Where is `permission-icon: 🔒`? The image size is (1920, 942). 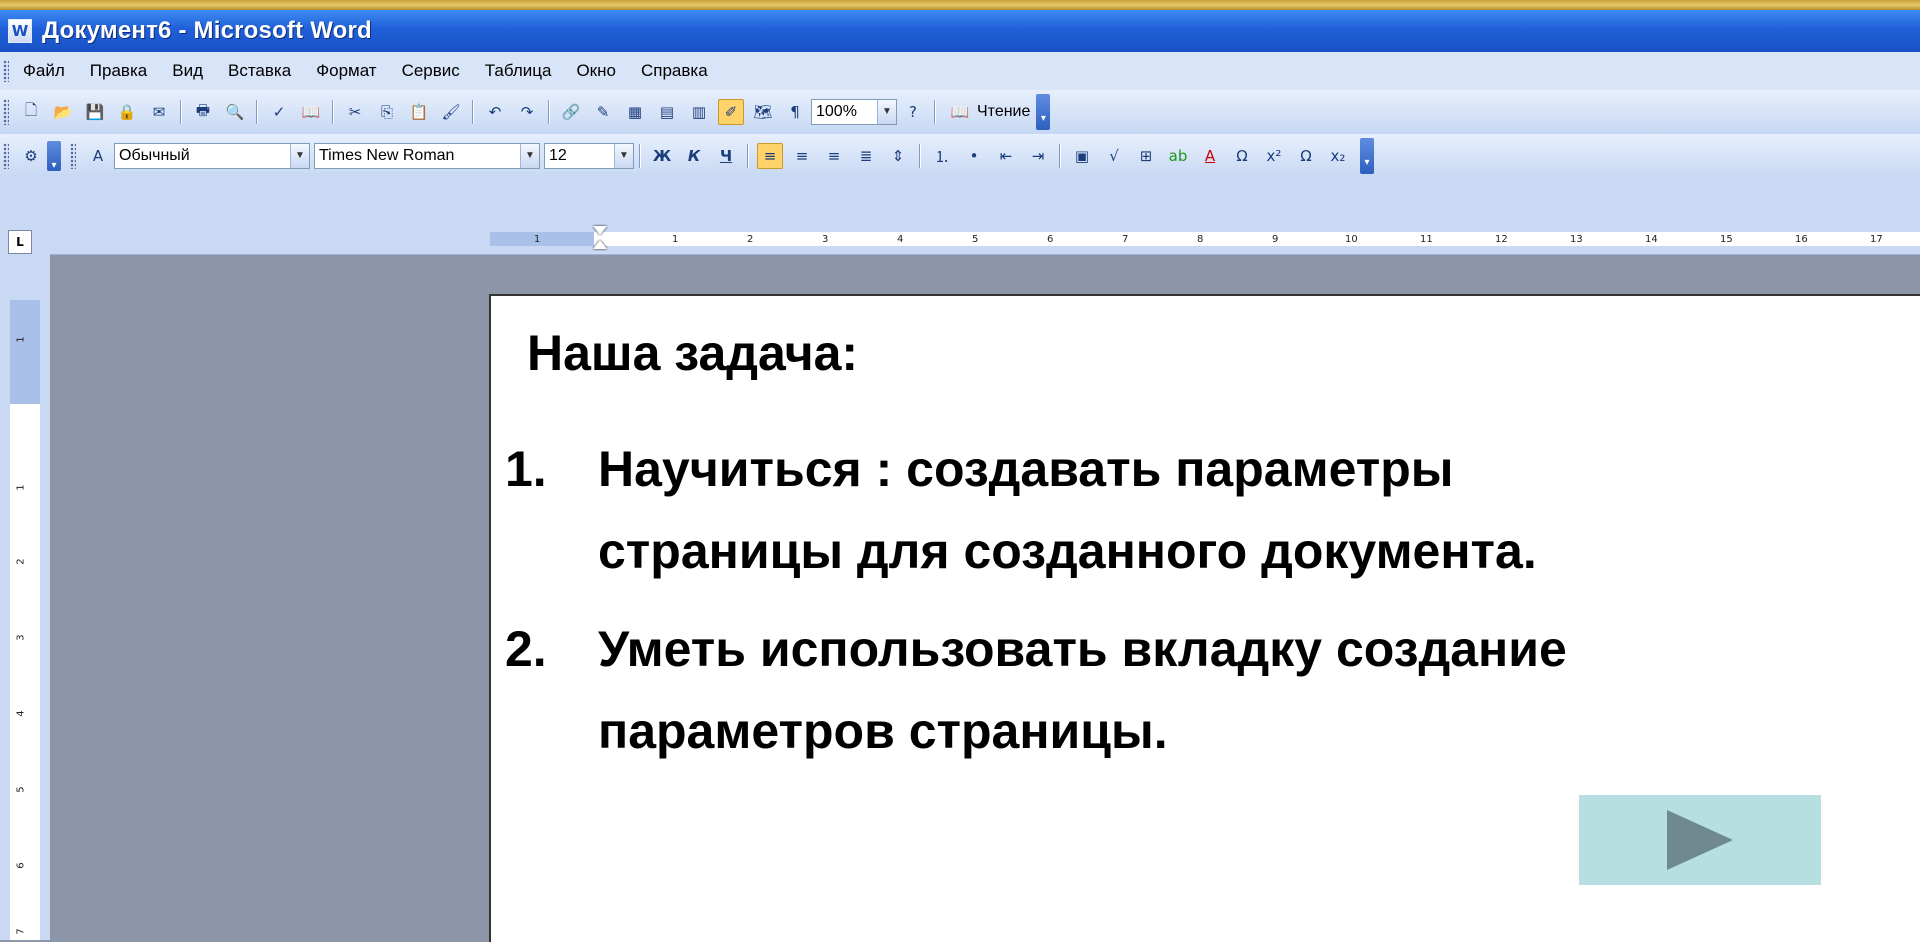 permission-icon: 🔒 is located at coordinates (127, 112).